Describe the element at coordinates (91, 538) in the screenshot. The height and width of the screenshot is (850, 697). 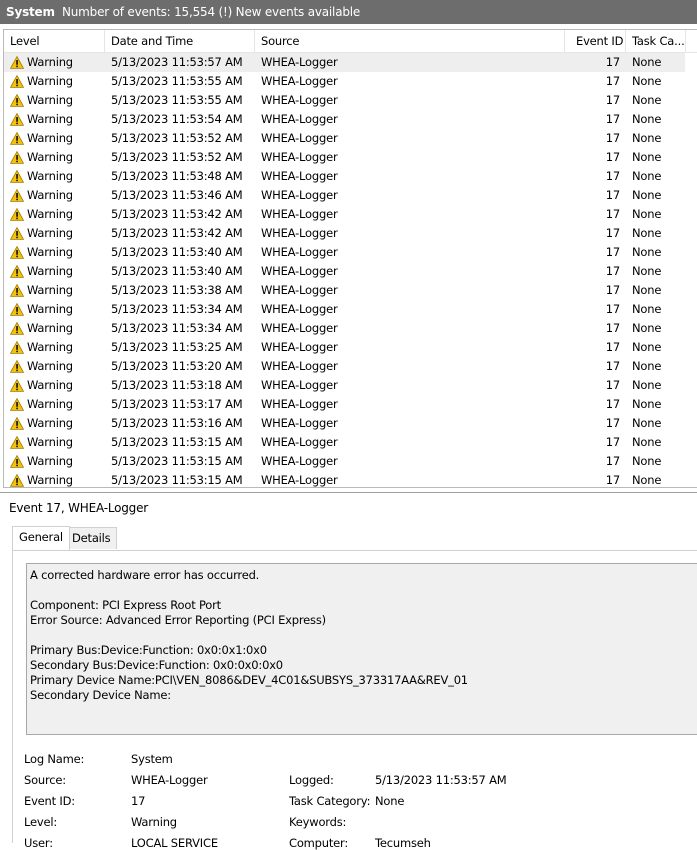
I see `tab-details: Details` at that location.